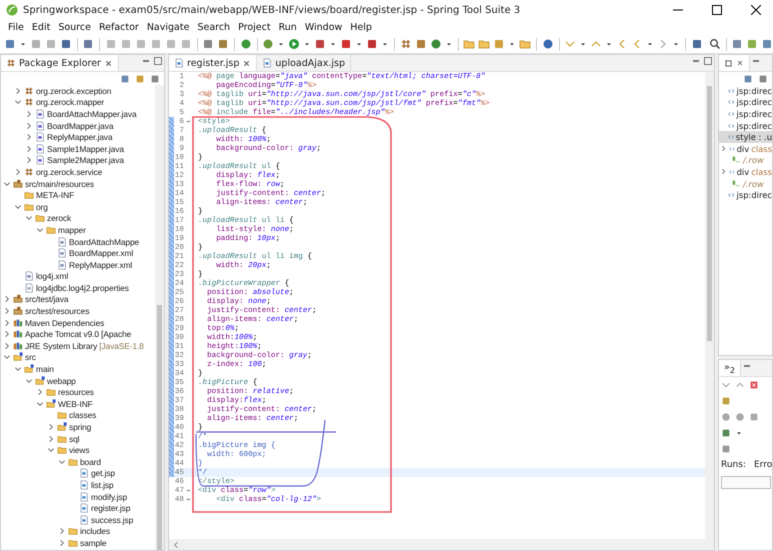 Image resolution: width=773 pixels, height=551 pixels. What do you see at coordinates (294, 44) in the screenshot?
I see `run-icon` at bounding box center [294, 44].